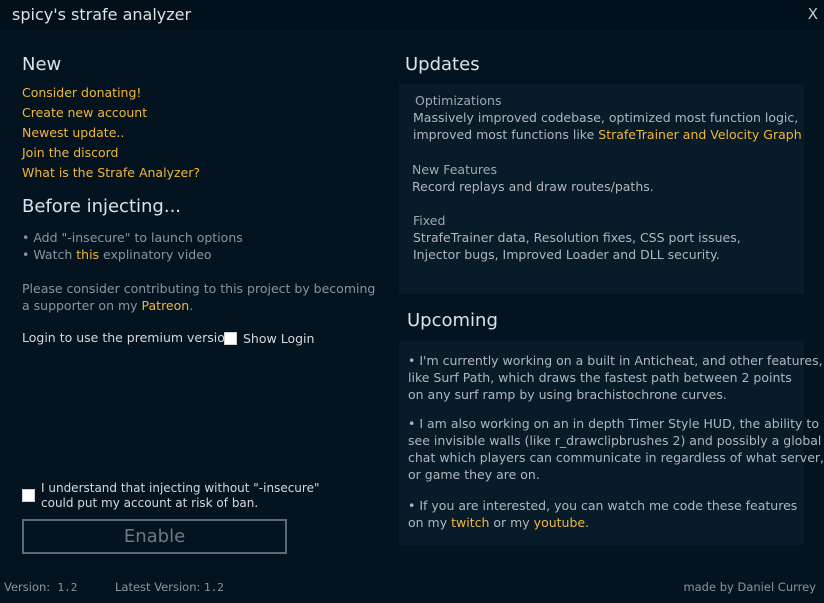 The width and height of the screenshot is (824, 603). I want to click on latest-version-value: 1.2, so click(214, 587).